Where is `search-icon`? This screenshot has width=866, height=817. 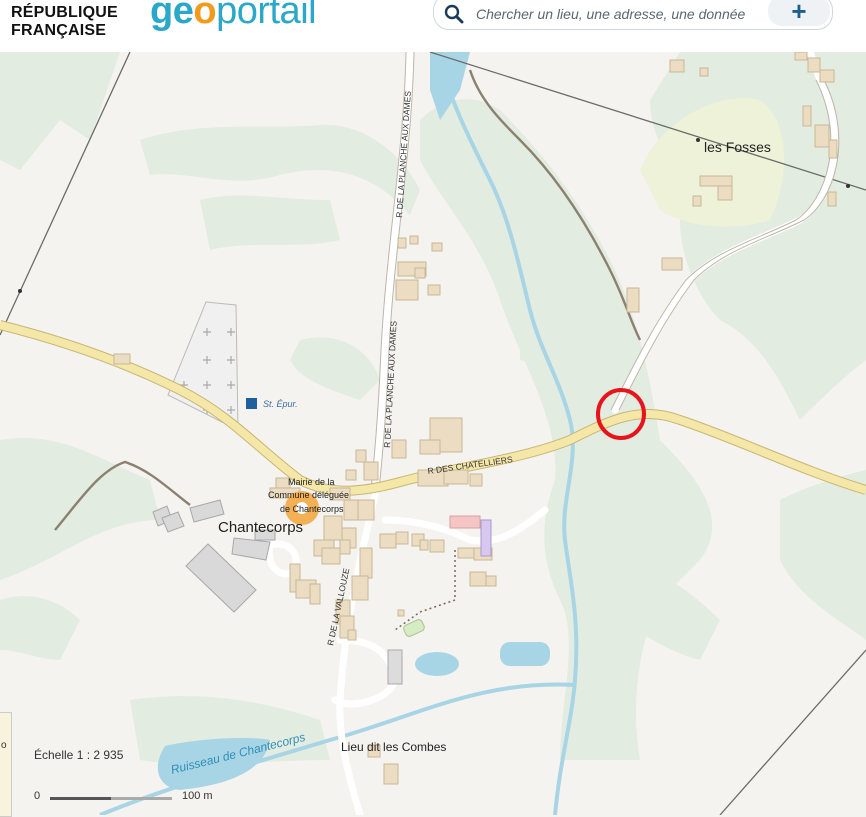
search-icon is located at coordinates (454, 14).